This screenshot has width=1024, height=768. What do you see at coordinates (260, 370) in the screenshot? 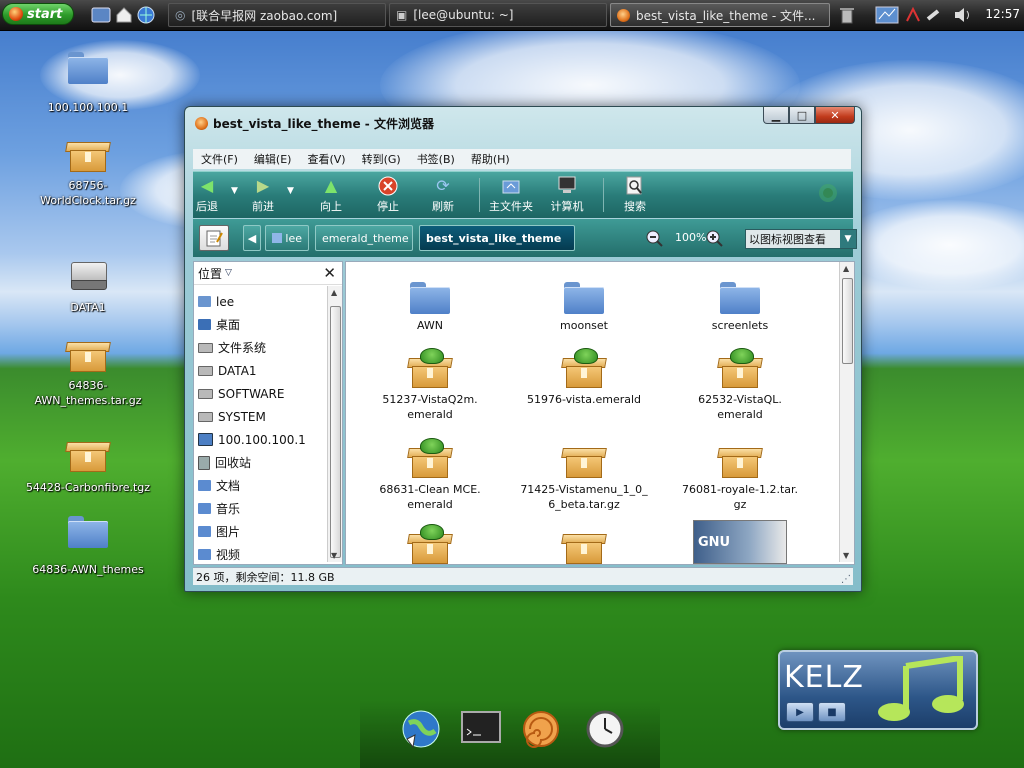
I see `sidebar-item-data1: DATA1` at bounding box center [260, 370].